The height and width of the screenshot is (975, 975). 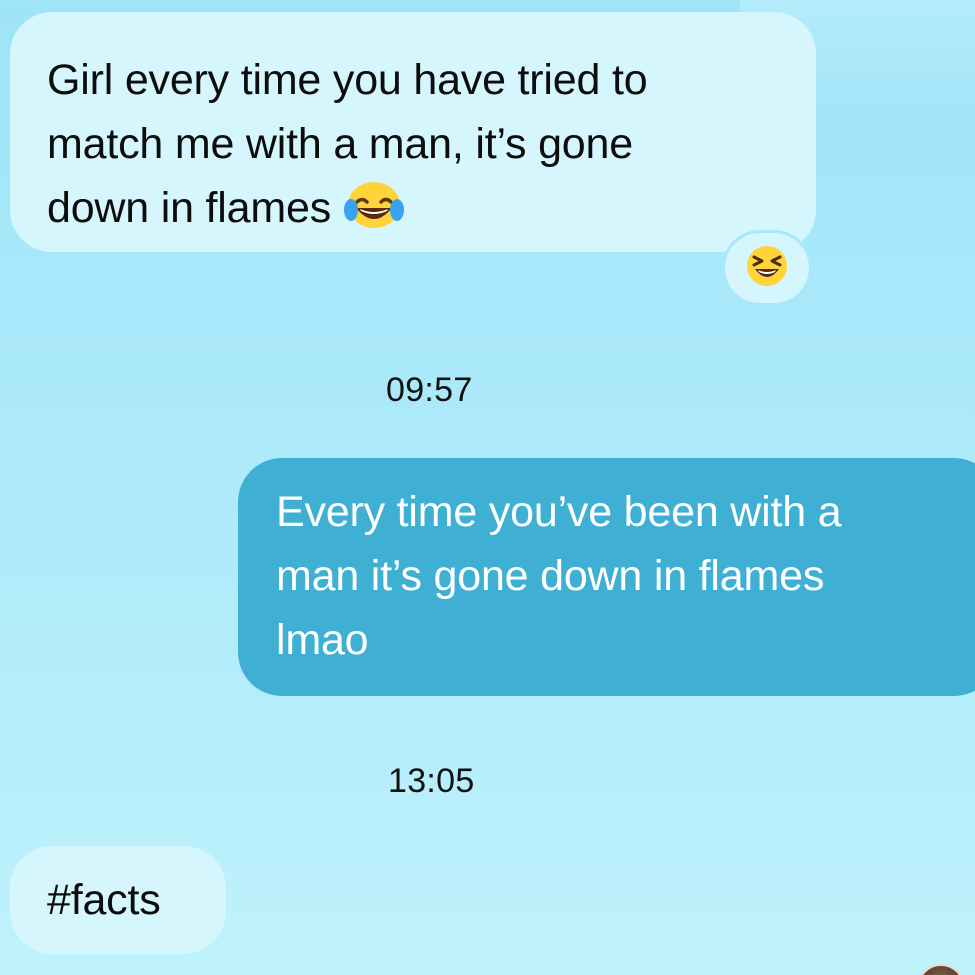 I want to click on message-timestamp: 13:05, so click(x=431, y=781).